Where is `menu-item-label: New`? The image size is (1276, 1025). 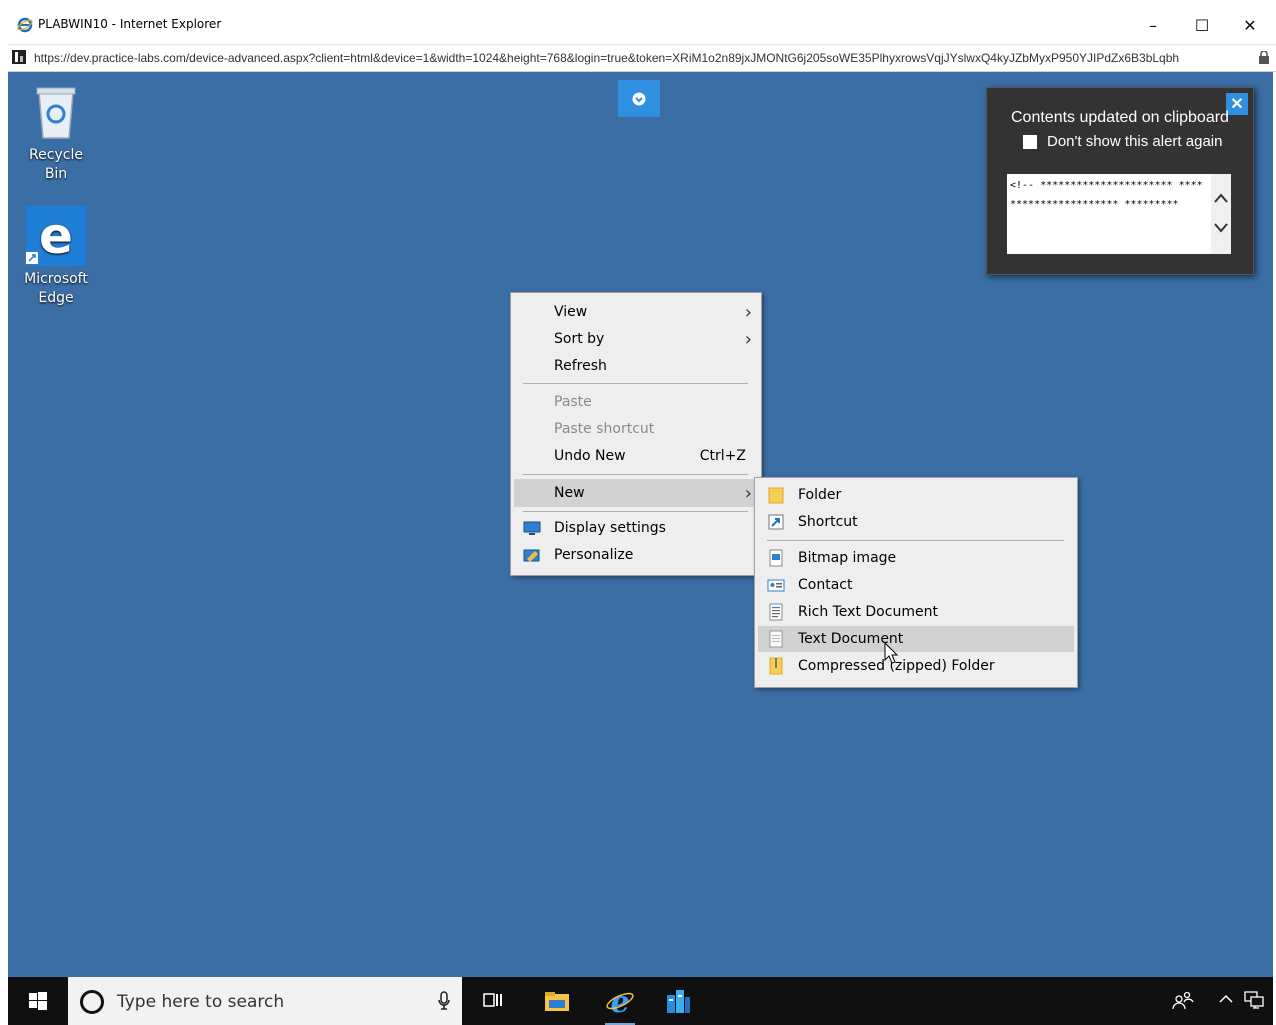 menu-item-label: New is located at coordinates (569, 493).